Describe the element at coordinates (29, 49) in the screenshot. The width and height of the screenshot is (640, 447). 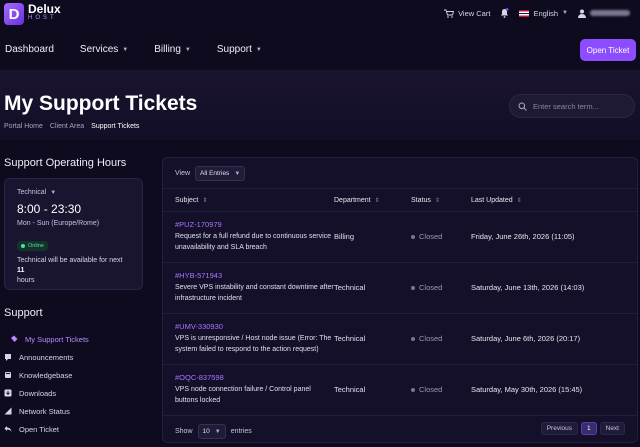
I see `nav-dashboard: Dashboard` at that location.